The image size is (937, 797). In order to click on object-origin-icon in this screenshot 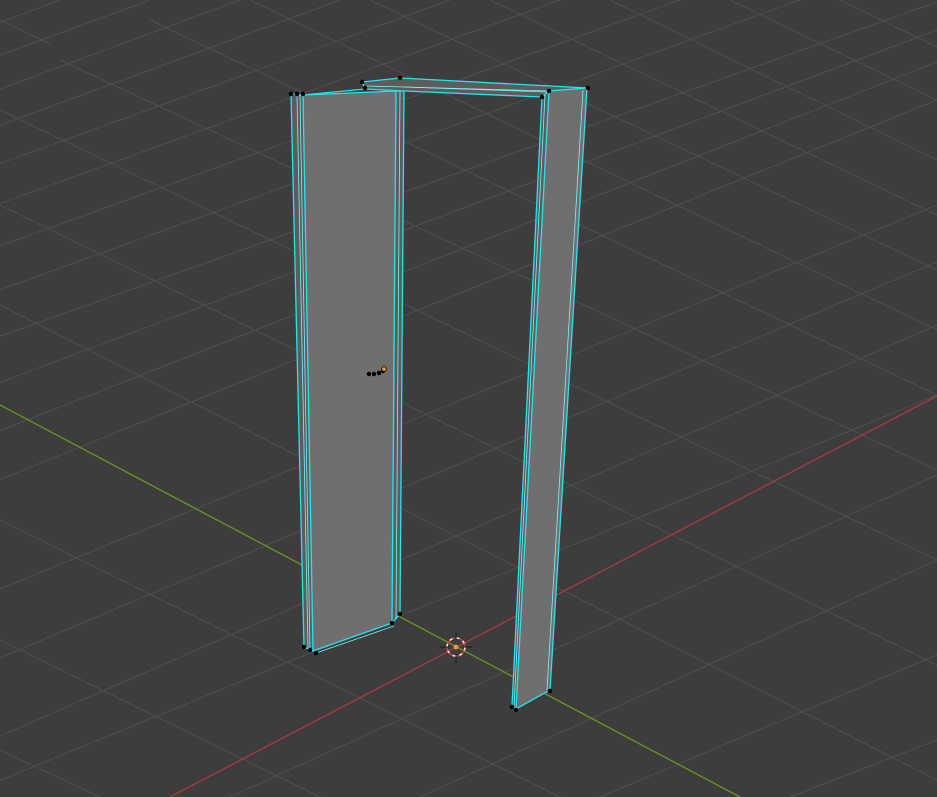, I will do `click(384, 369)`.